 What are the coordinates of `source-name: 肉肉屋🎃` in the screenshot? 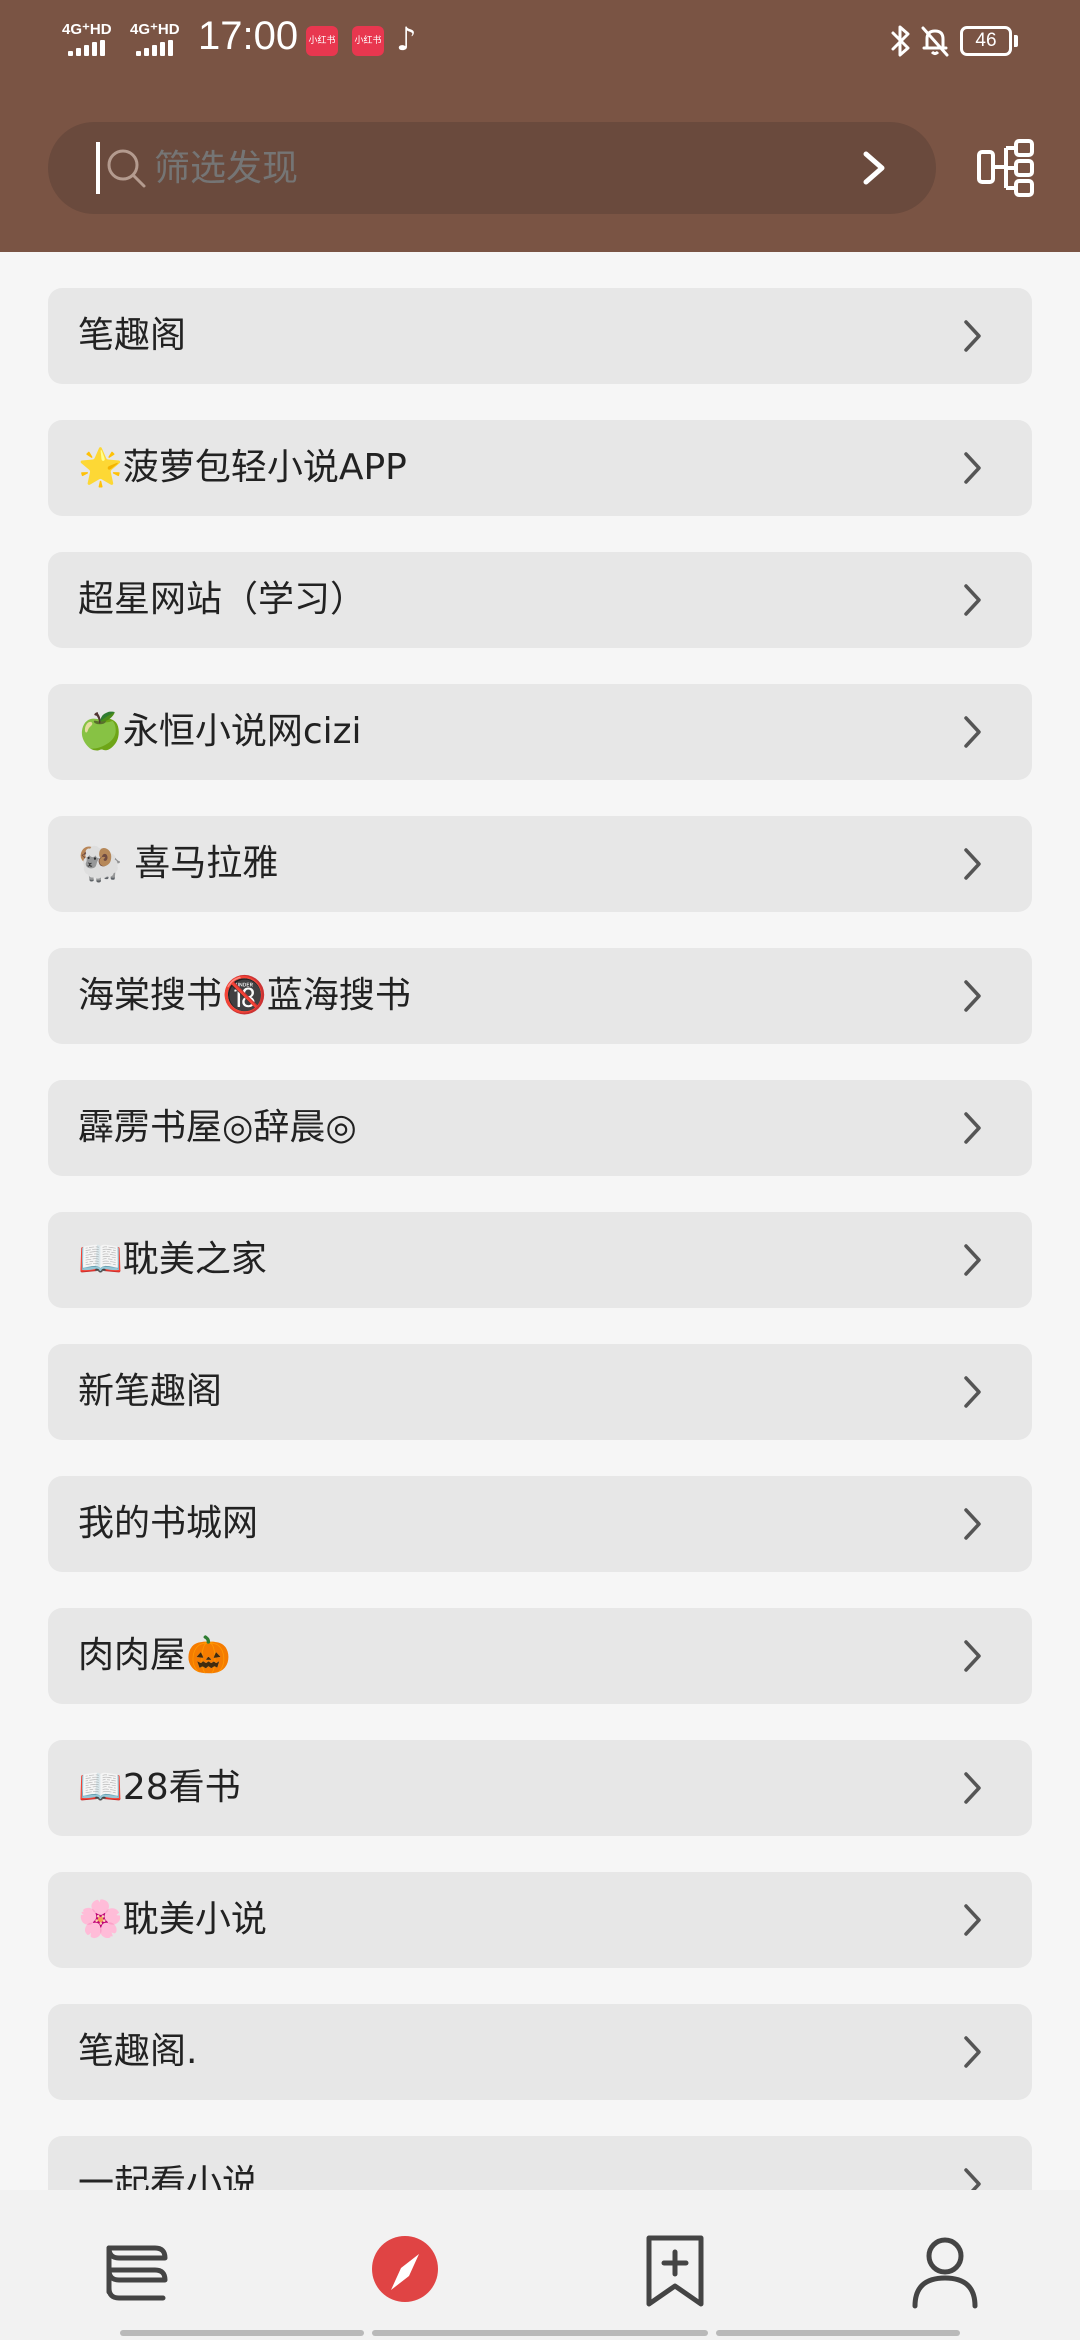 It's located at (154, 1655).